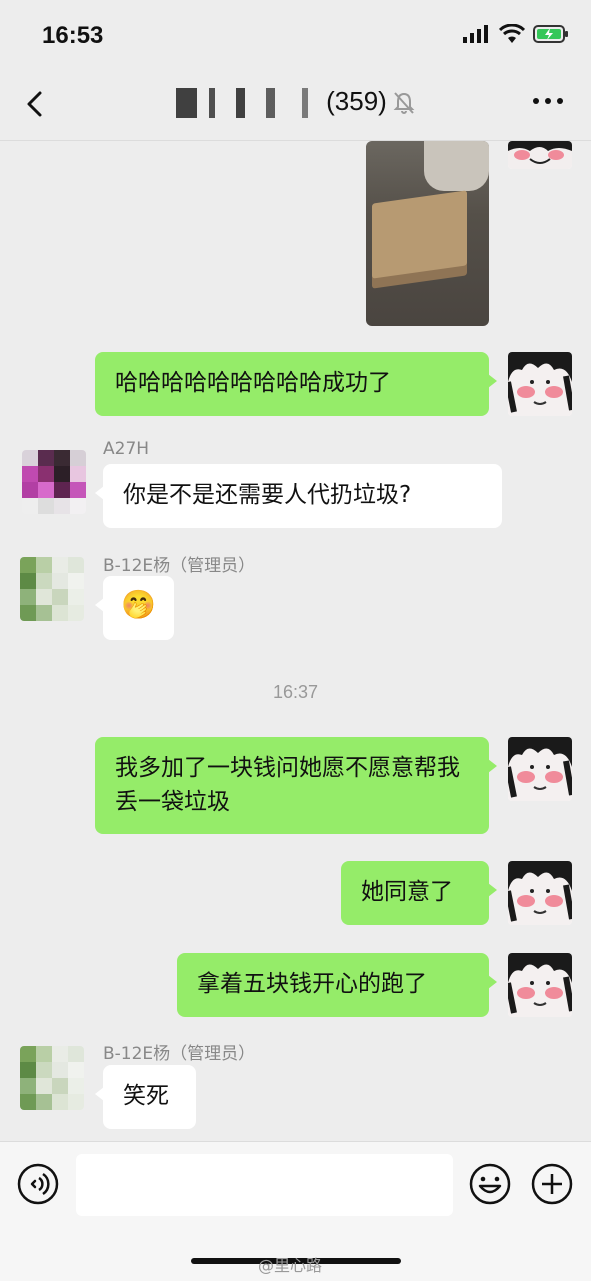  I want to click on emoji-message-bubble: 🤭, so click(134, 608).